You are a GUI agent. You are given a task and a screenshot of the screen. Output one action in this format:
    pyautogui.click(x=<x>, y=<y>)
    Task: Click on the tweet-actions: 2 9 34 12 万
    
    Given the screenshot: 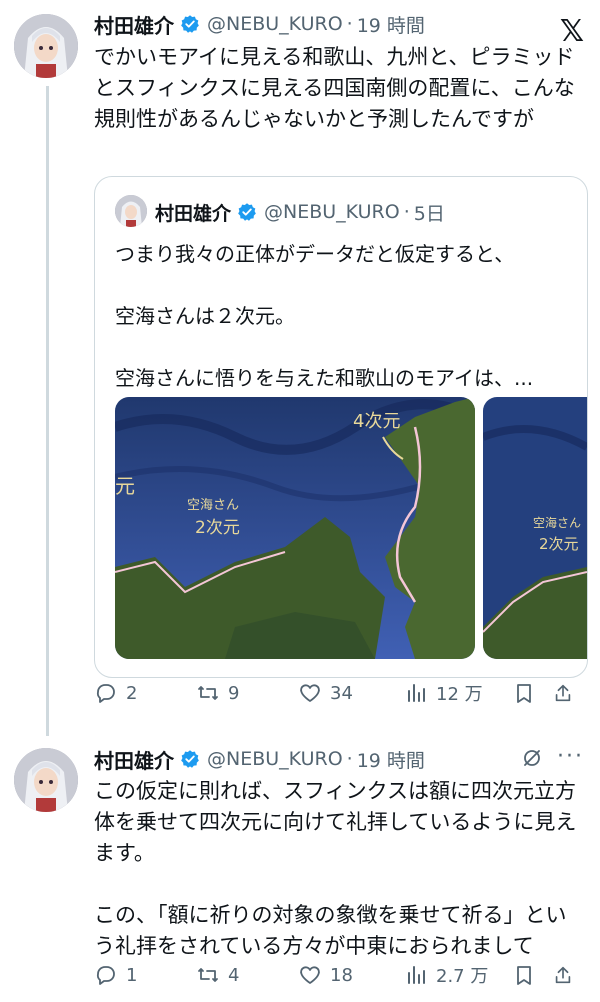 What is the action you would take?
    pyautogui.click(x=339, y=693)
    